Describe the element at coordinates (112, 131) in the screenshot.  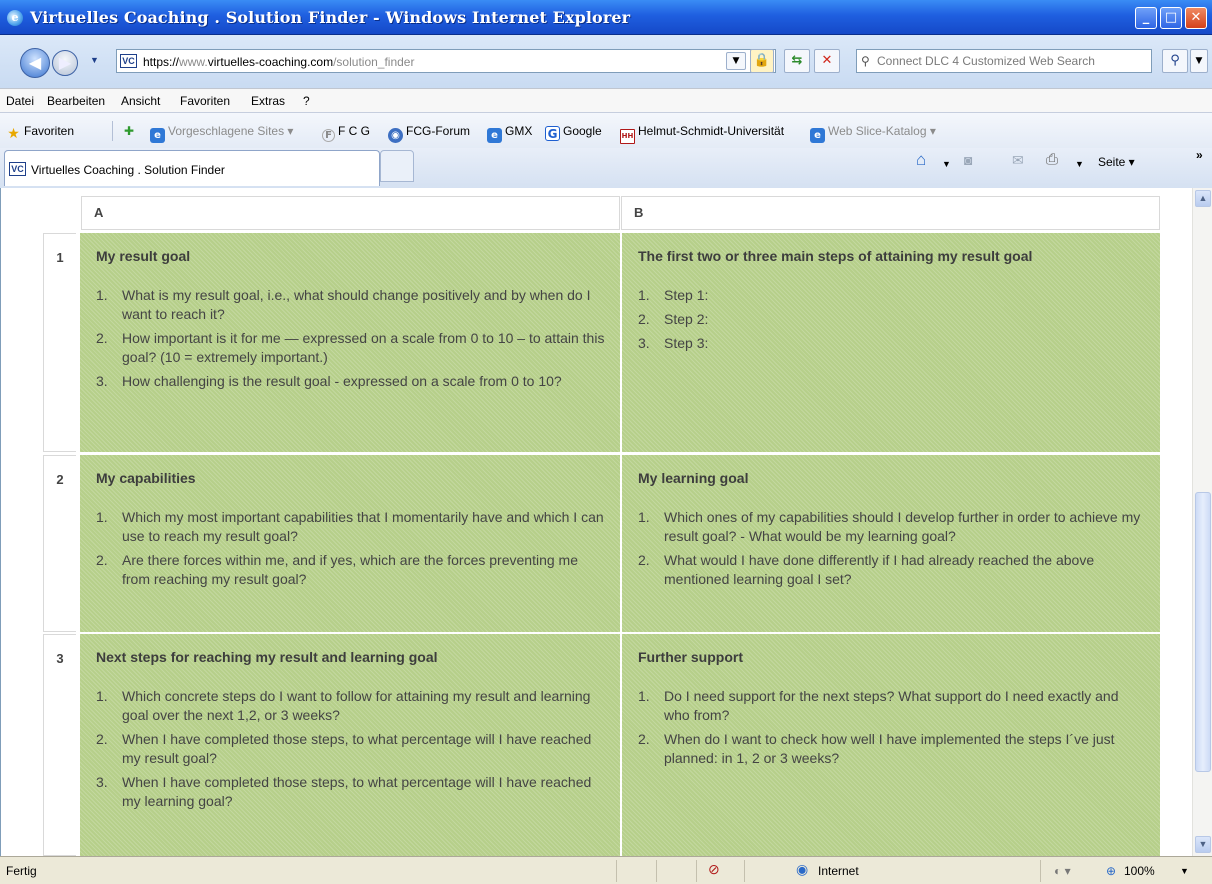
I see `favbar-divider` at that location.